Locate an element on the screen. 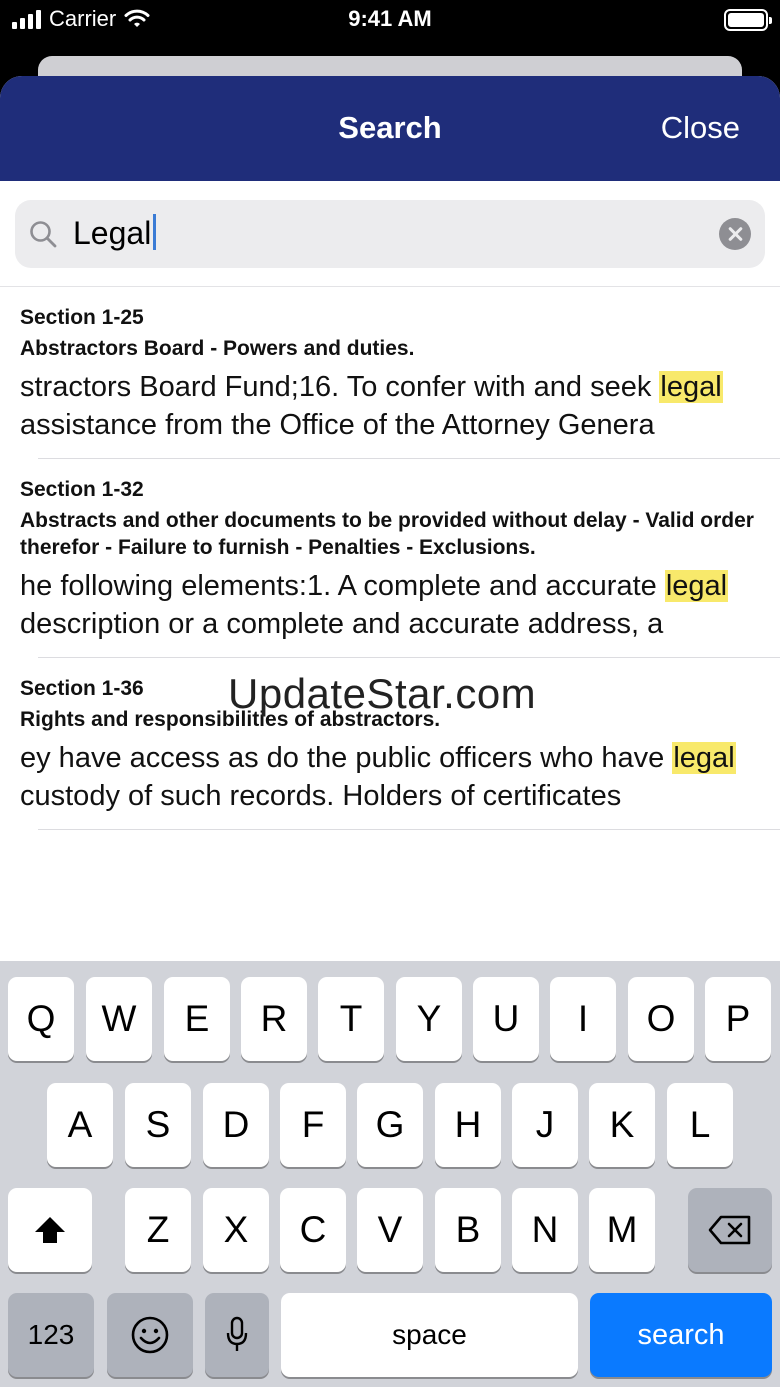 The width and height of the screenshot is (780, 1387). key-t: T is located at coordinates (351, 1019).